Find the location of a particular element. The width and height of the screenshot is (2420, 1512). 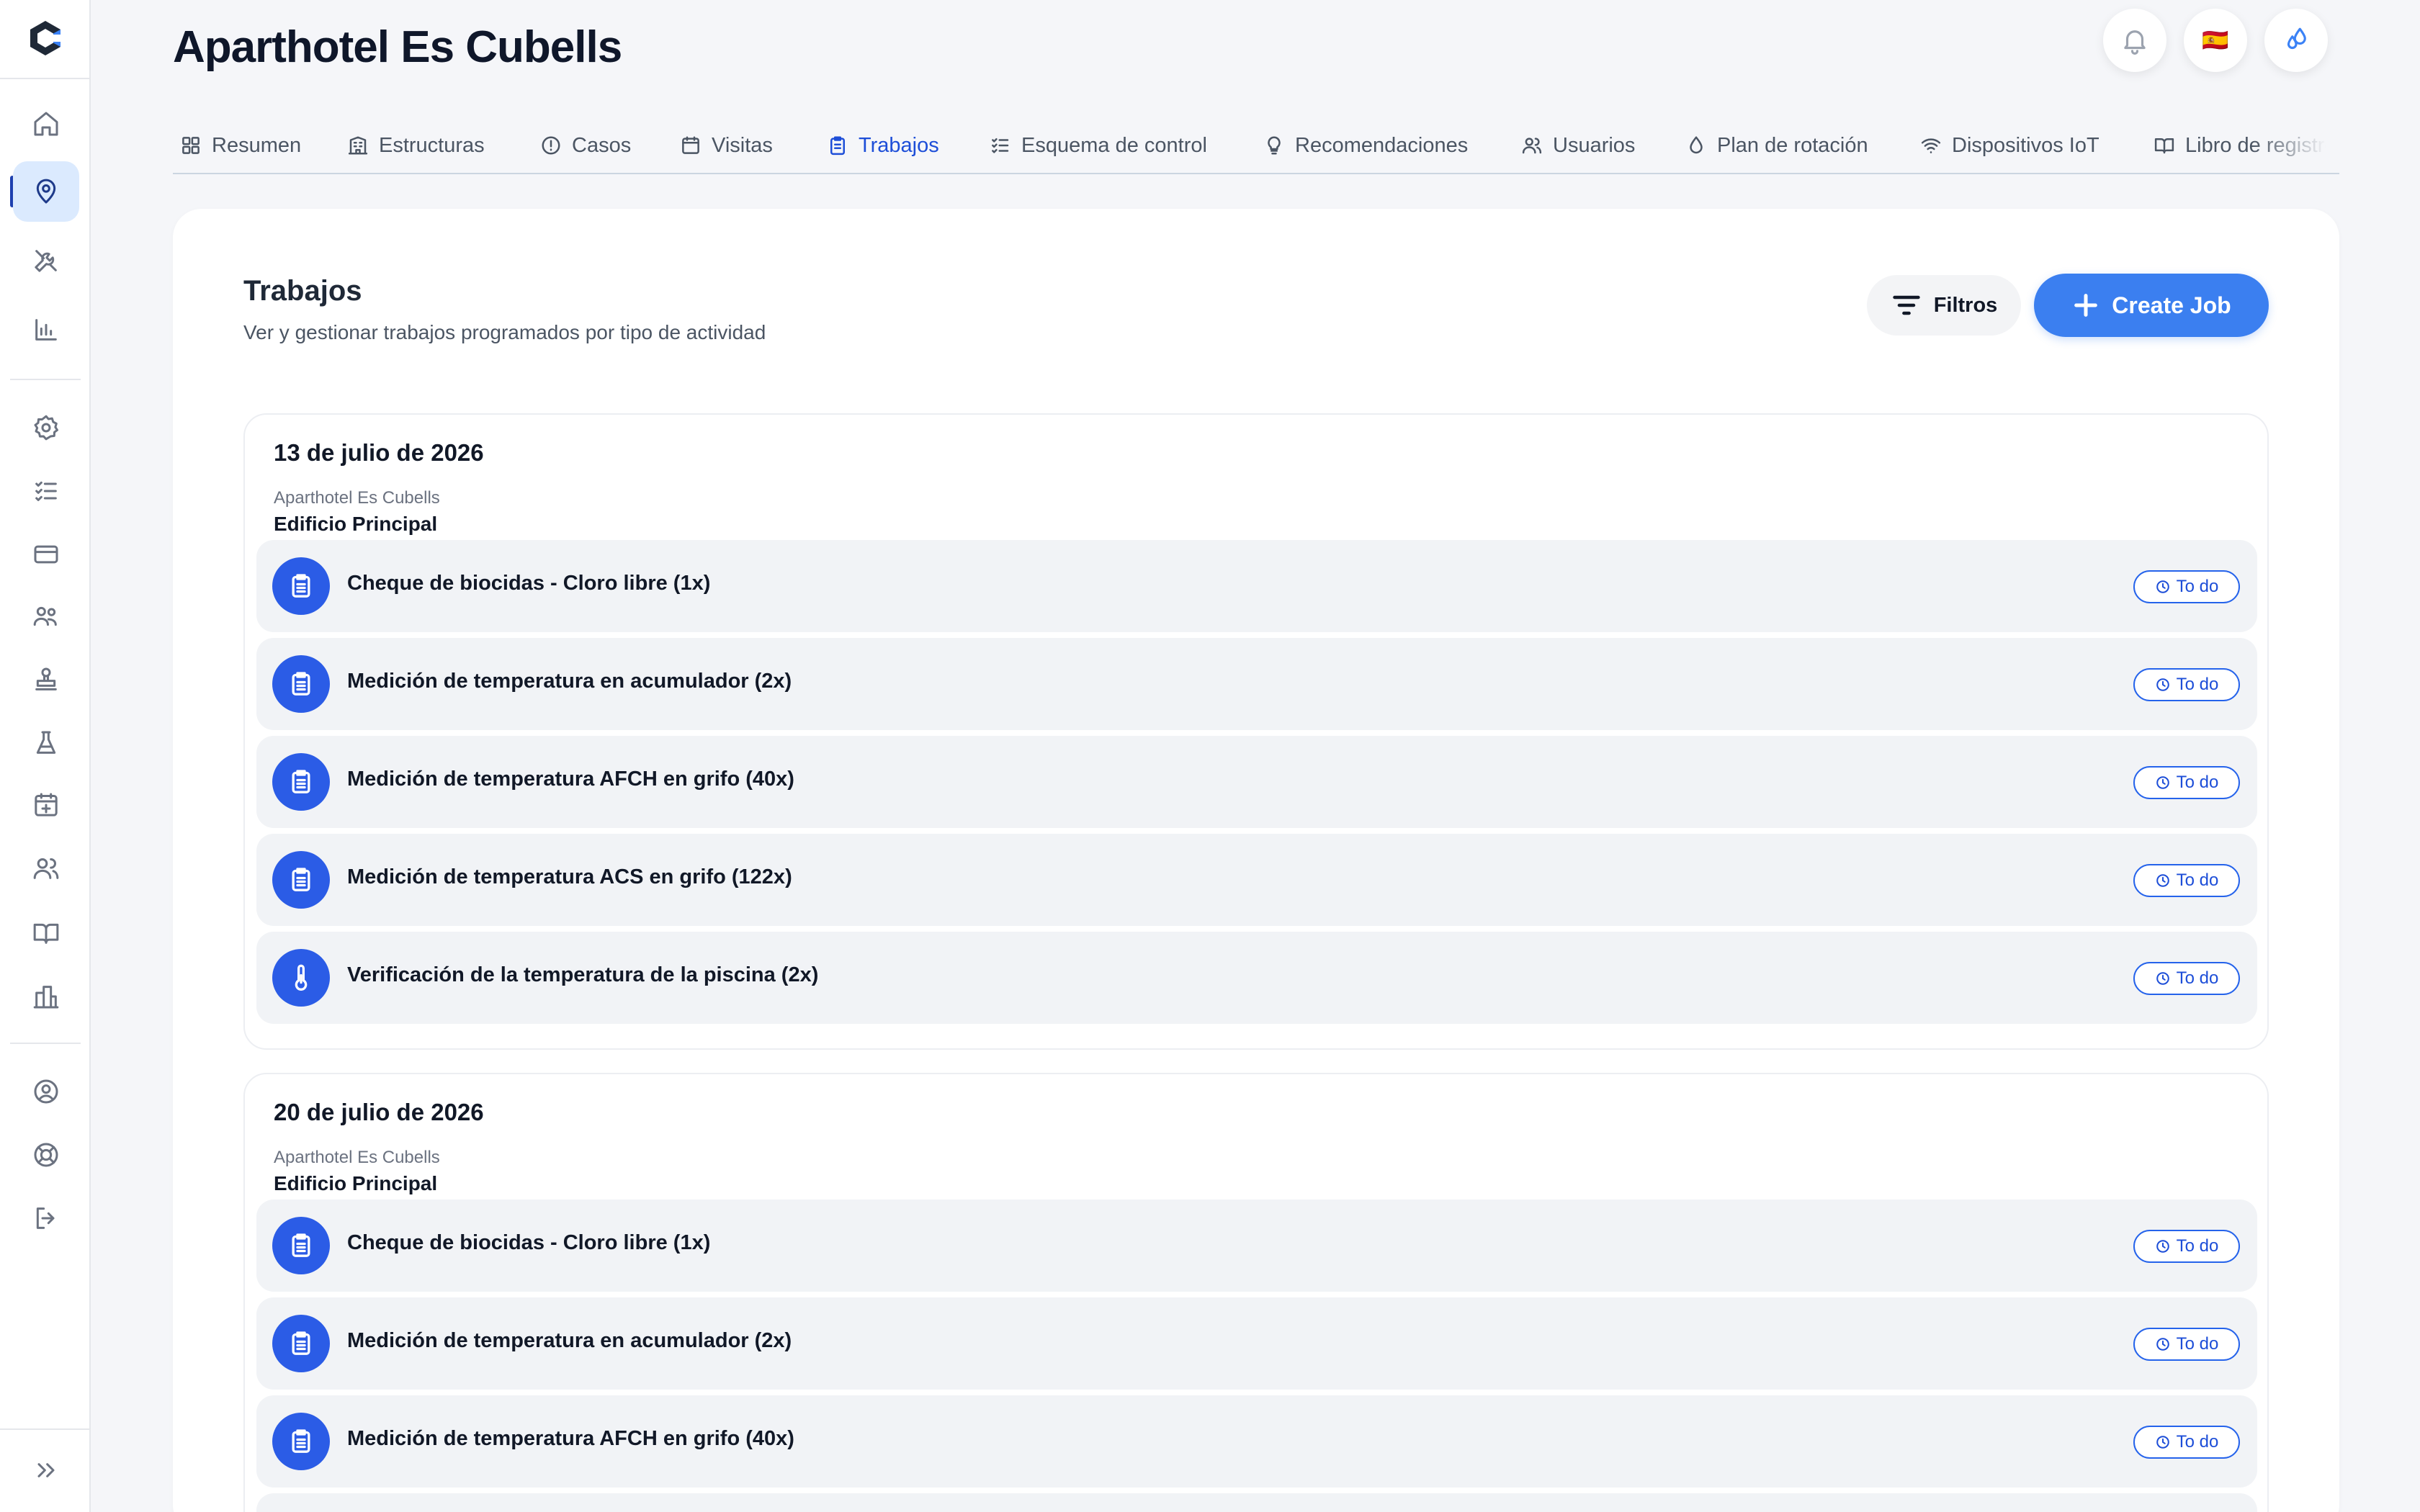

tab-visitas: Visitas is located at coordinates (726, 145).